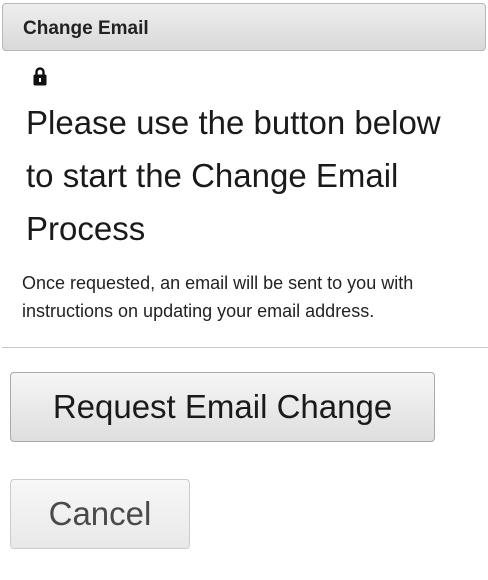 The height and width of the screenshot is (580, 488). I want to click on page-title: Change Email, so click(86, 28).